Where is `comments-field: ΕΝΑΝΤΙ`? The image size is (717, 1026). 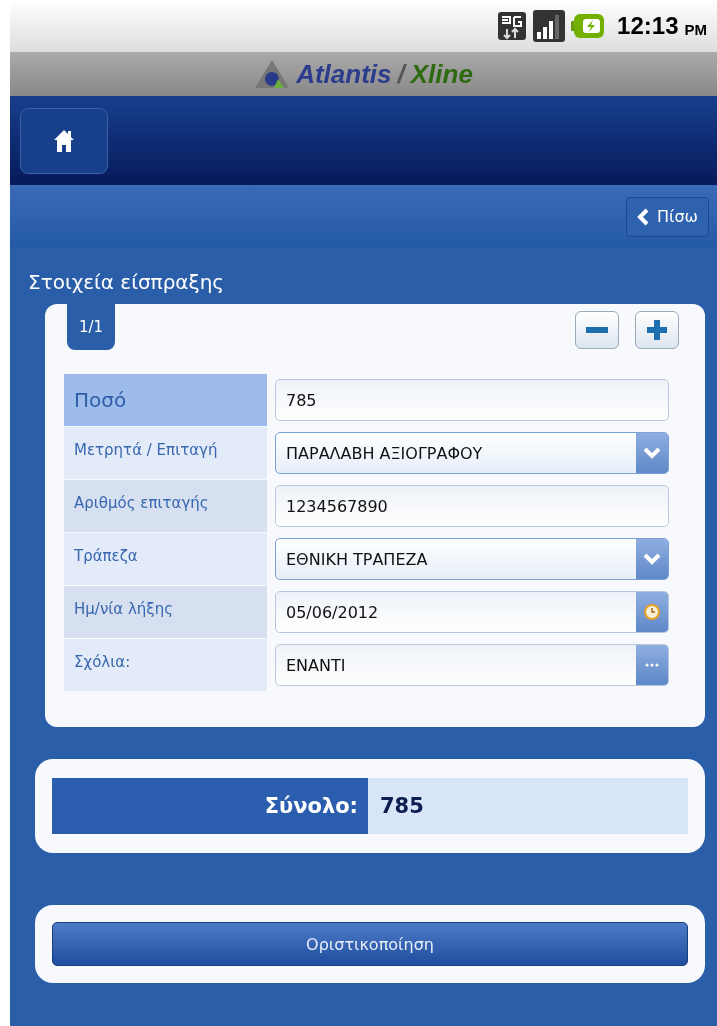
comments-field: ΕΝΑΝΤΙ is located at coordinates (472, 665).